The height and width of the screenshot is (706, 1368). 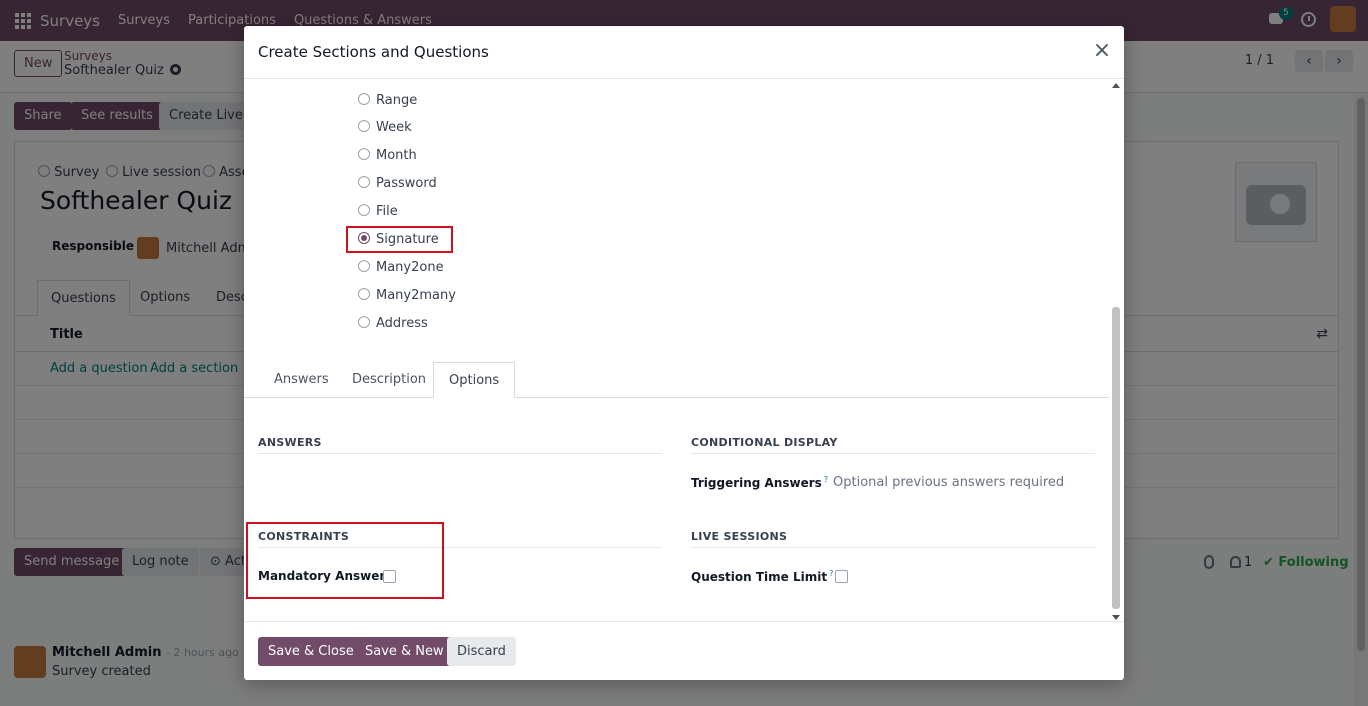 What do you see at coordinates (841, 576) in the screenshot?
I see `question-time-limit-checkbox` at bounding box center [841, 576].